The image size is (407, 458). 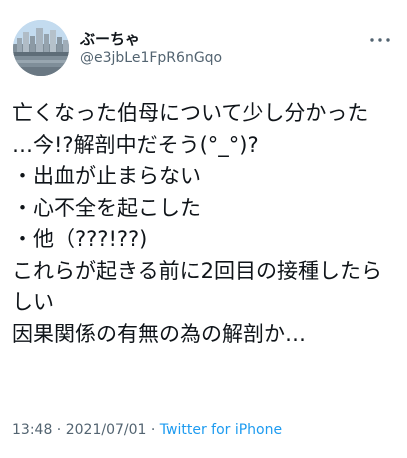 I want to click on city-skyline-avatar-icon, so click(x=41, y=48).